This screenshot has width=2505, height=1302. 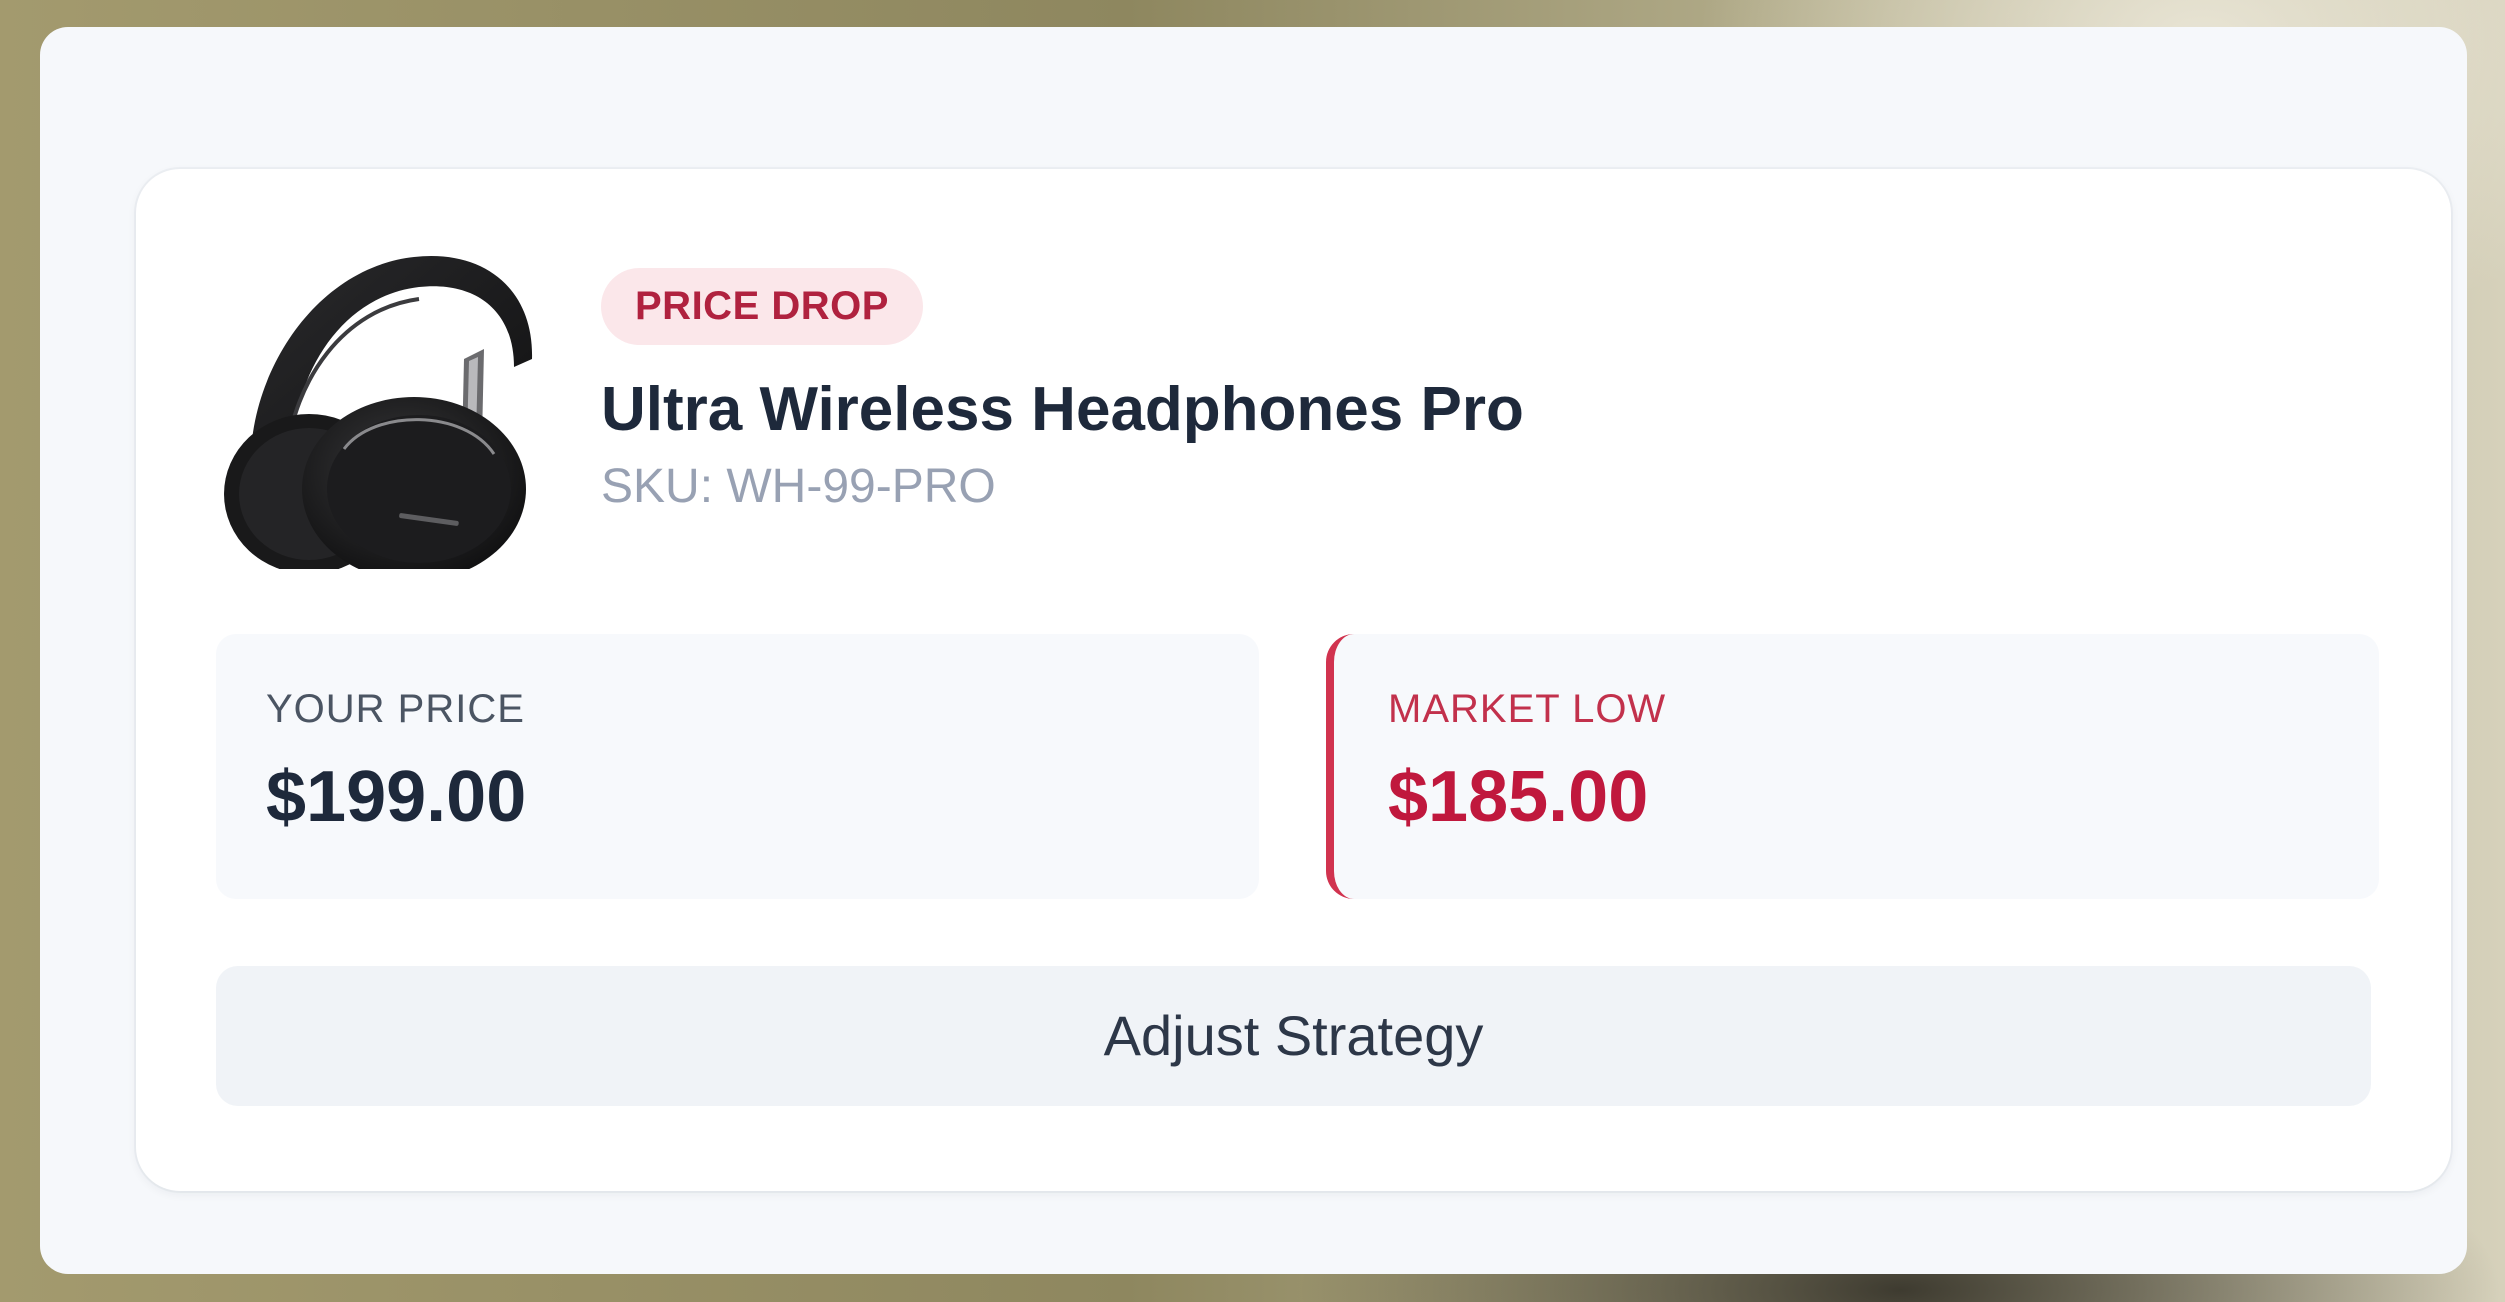 What do you see at coordinates (737, 766) in the screenshot?
I see `your-price-box: YOUR PRICE $199.00` at bounding box center [737, 766].